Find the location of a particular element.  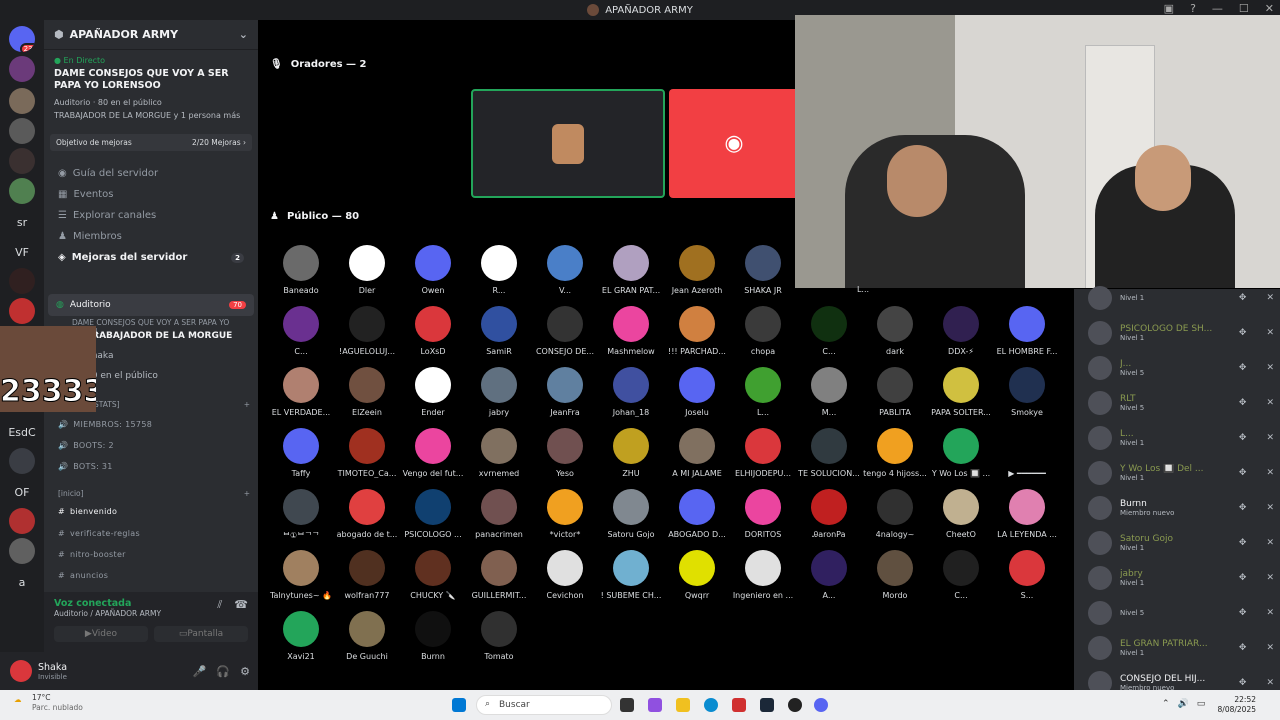

noise-suppression-icon: ⫽ is located at coordinates (219, 608).